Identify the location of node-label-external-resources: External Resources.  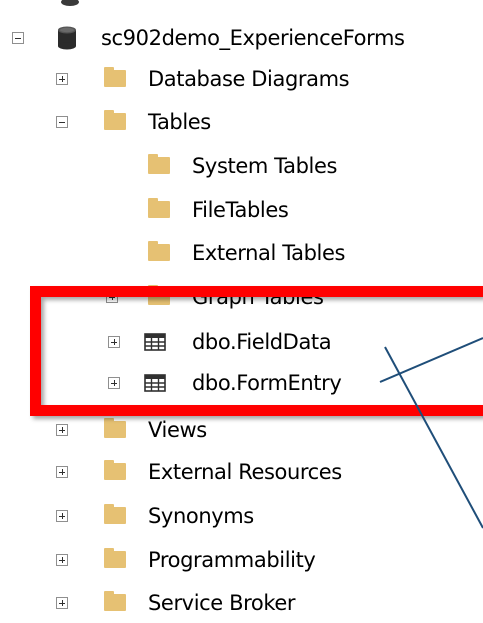
(245, 472).